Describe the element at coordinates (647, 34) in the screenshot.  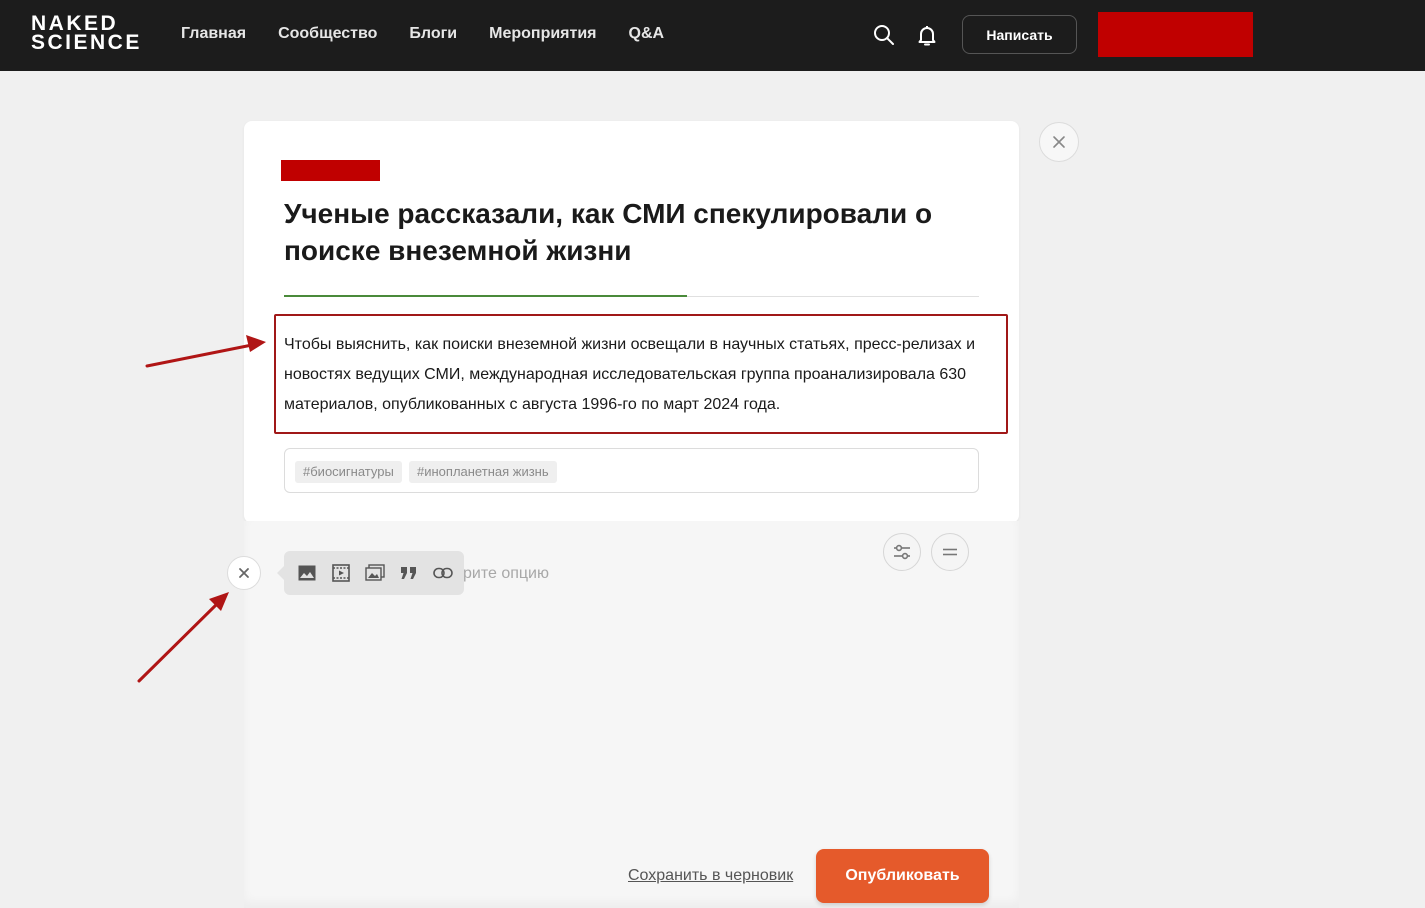
I see `nav-item-qa: Q&A` at that location.